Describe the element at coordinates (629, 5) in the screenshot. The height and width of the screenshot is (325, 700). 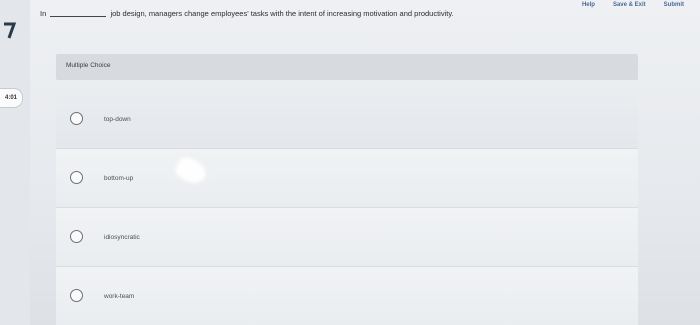
I see `save-exit-link: Save & Exit` at that location.